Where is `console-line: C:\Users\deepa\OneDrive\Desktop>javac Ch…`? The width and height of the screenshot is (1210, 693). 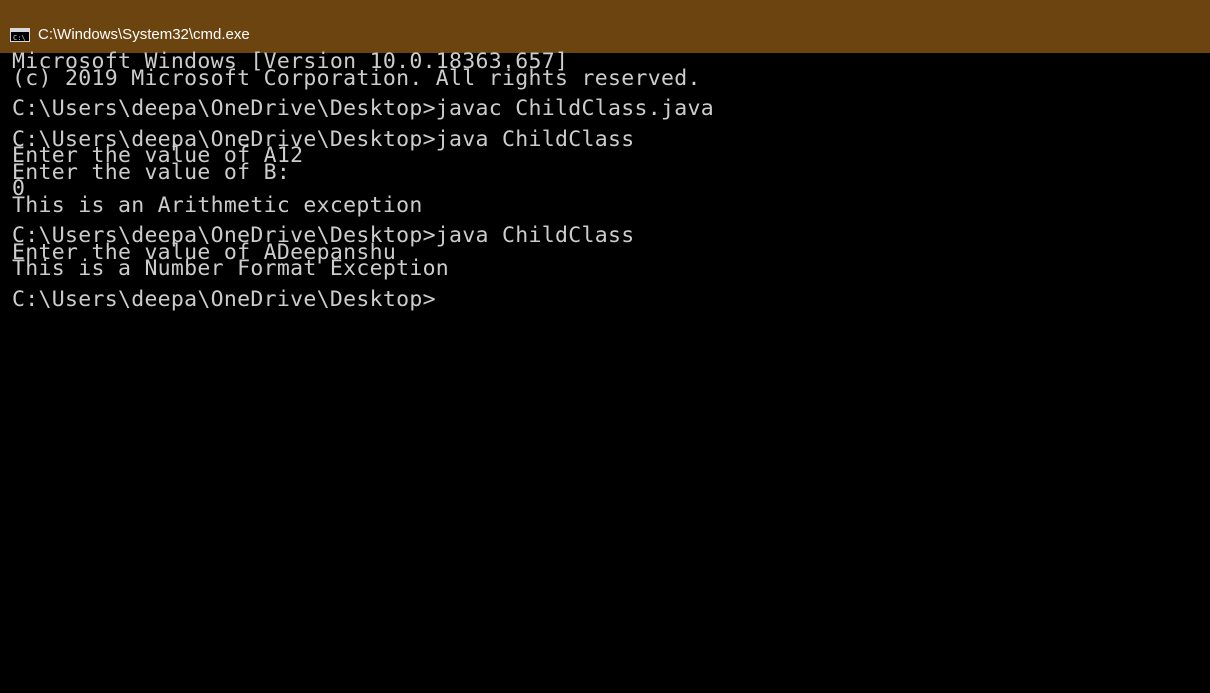
console-line: C:\Users\deepa\OneDrive\Desktop>javac Ch… is located at coordinates (363, 108).